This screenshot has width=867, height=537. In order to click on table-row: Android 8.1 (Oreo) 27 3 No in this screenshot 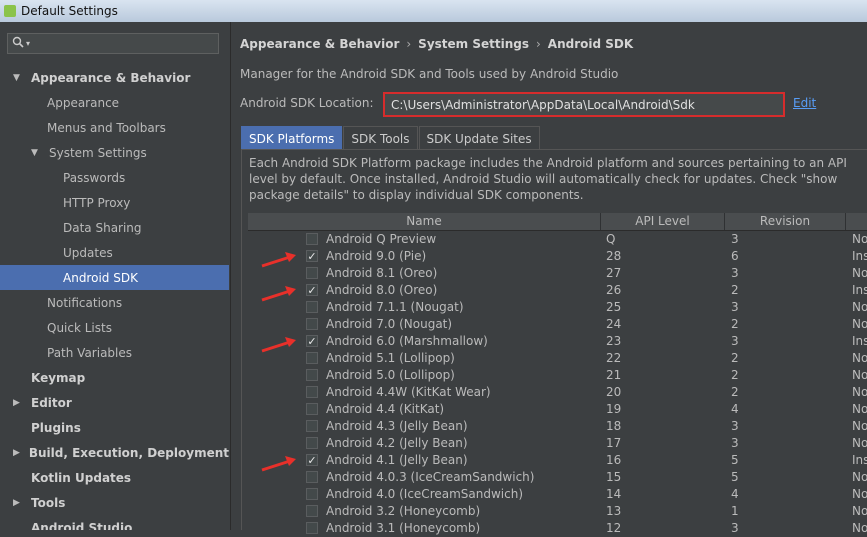, I will do `click(557, 273)`.